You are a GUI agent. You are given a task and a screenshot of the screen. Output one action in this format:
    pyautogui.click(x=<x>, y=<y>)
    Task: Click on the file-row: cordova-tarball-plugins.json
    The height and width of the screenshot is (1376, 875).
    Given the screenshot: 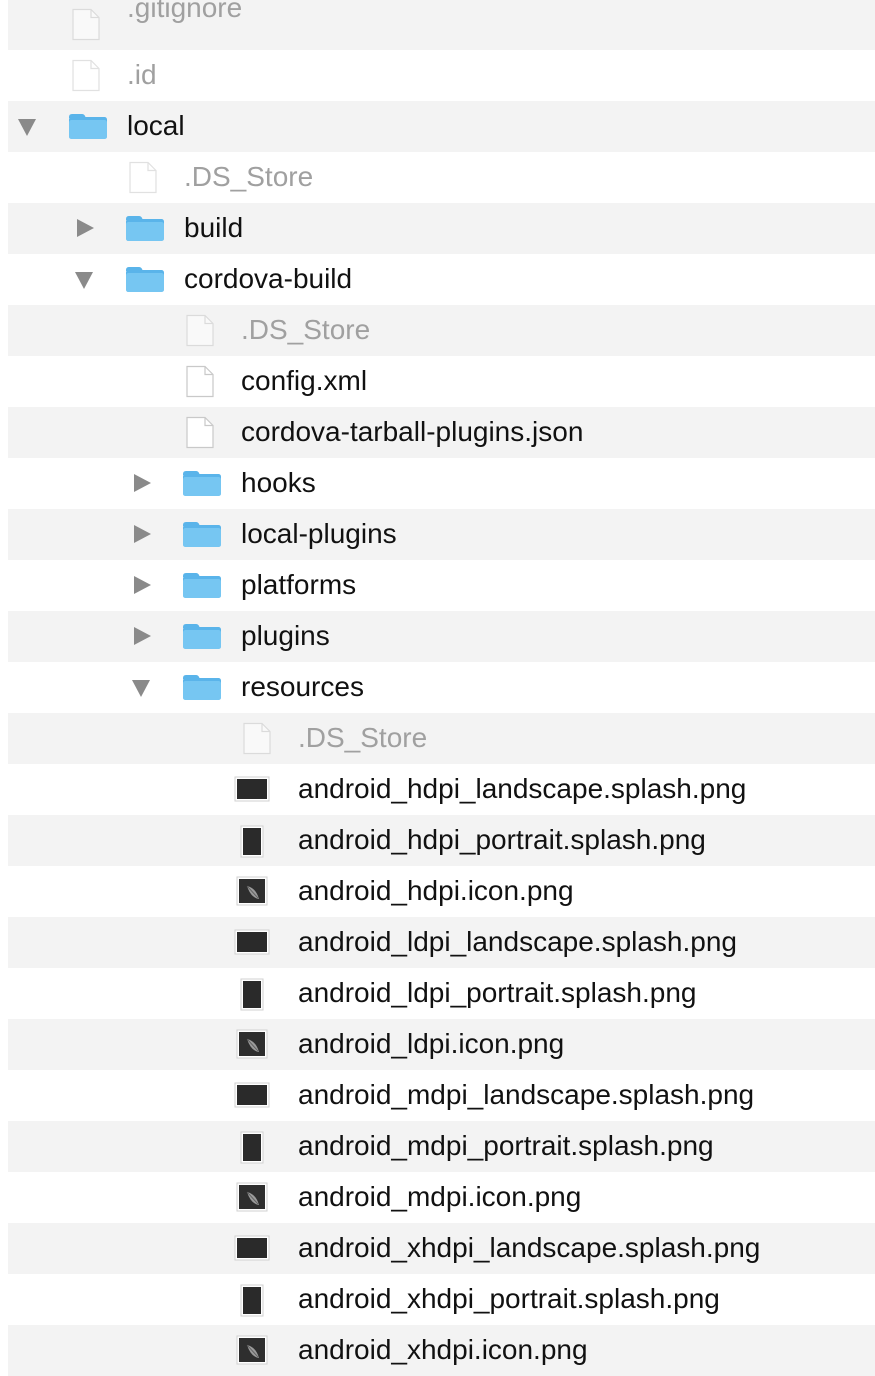 What is the action you would take?
    pyautogui.click(x=441, y=432)
    